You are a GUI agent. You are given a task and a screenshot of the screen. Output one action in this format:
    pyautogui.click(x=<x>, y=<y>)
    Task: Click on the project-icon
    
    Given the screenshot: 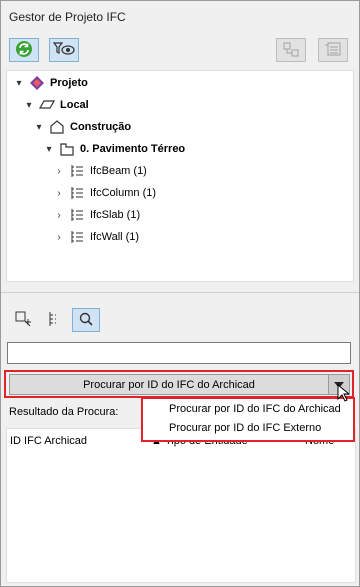 What is the action you would take?
    pyautogui.click(x=37, y=83)
    